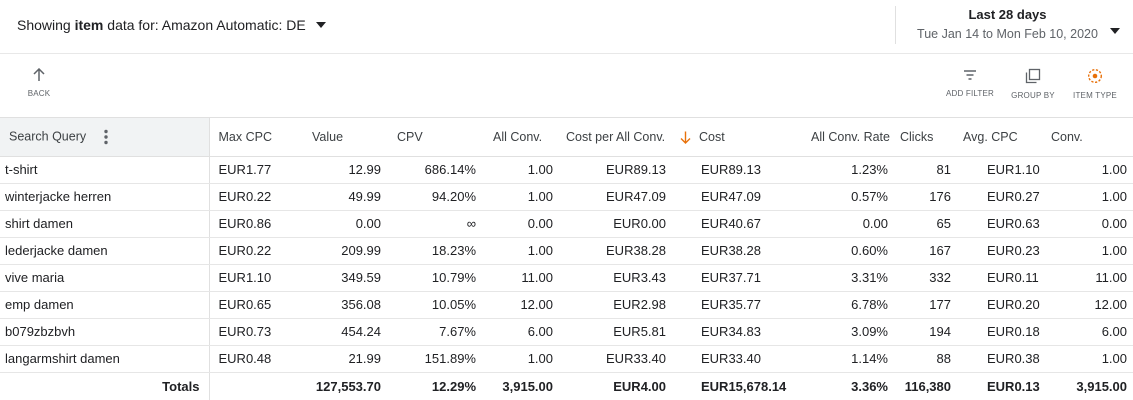 Image resolution: width=1133 pixels, height=400 pixels. Describe the element at coordinates (520, 137) in the screenshot. I see `column-header-all-conv: All Conv.` at that location.